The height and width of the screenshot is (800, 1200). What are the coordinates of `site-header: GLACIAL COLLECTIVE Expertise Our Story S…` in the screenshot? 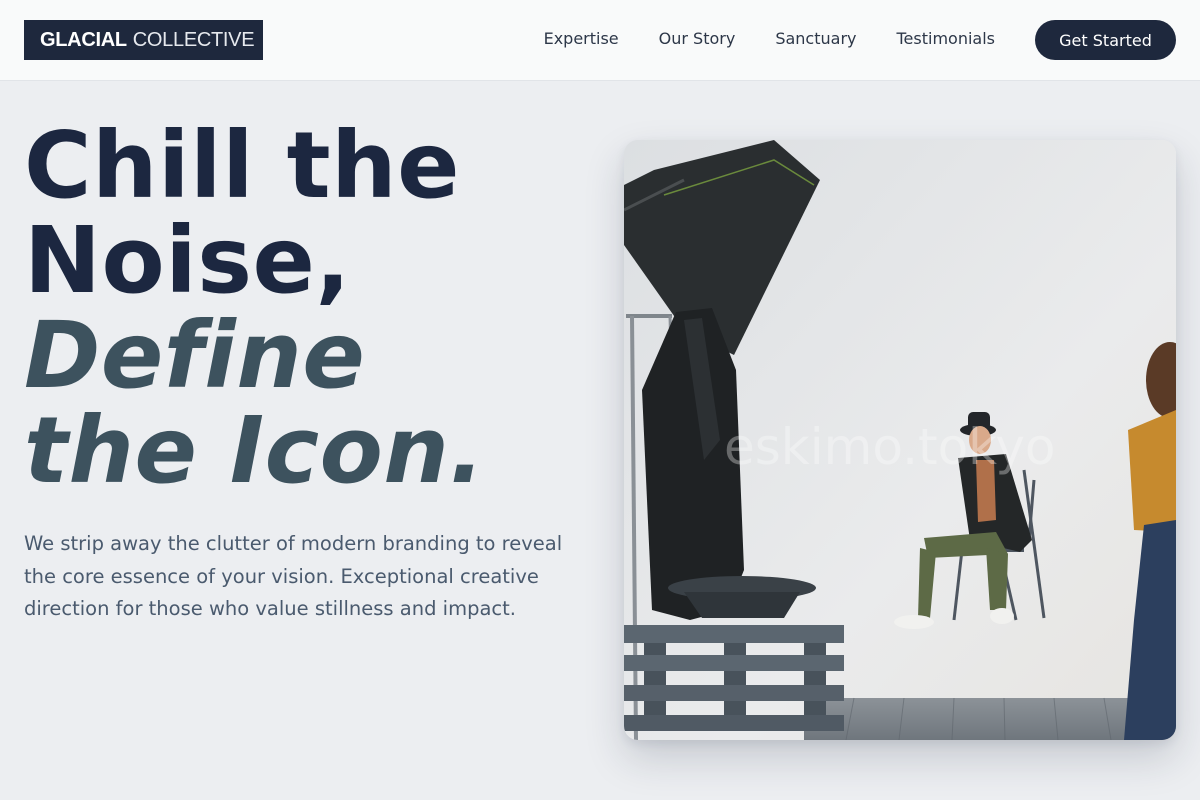 It's located at (600, 40).